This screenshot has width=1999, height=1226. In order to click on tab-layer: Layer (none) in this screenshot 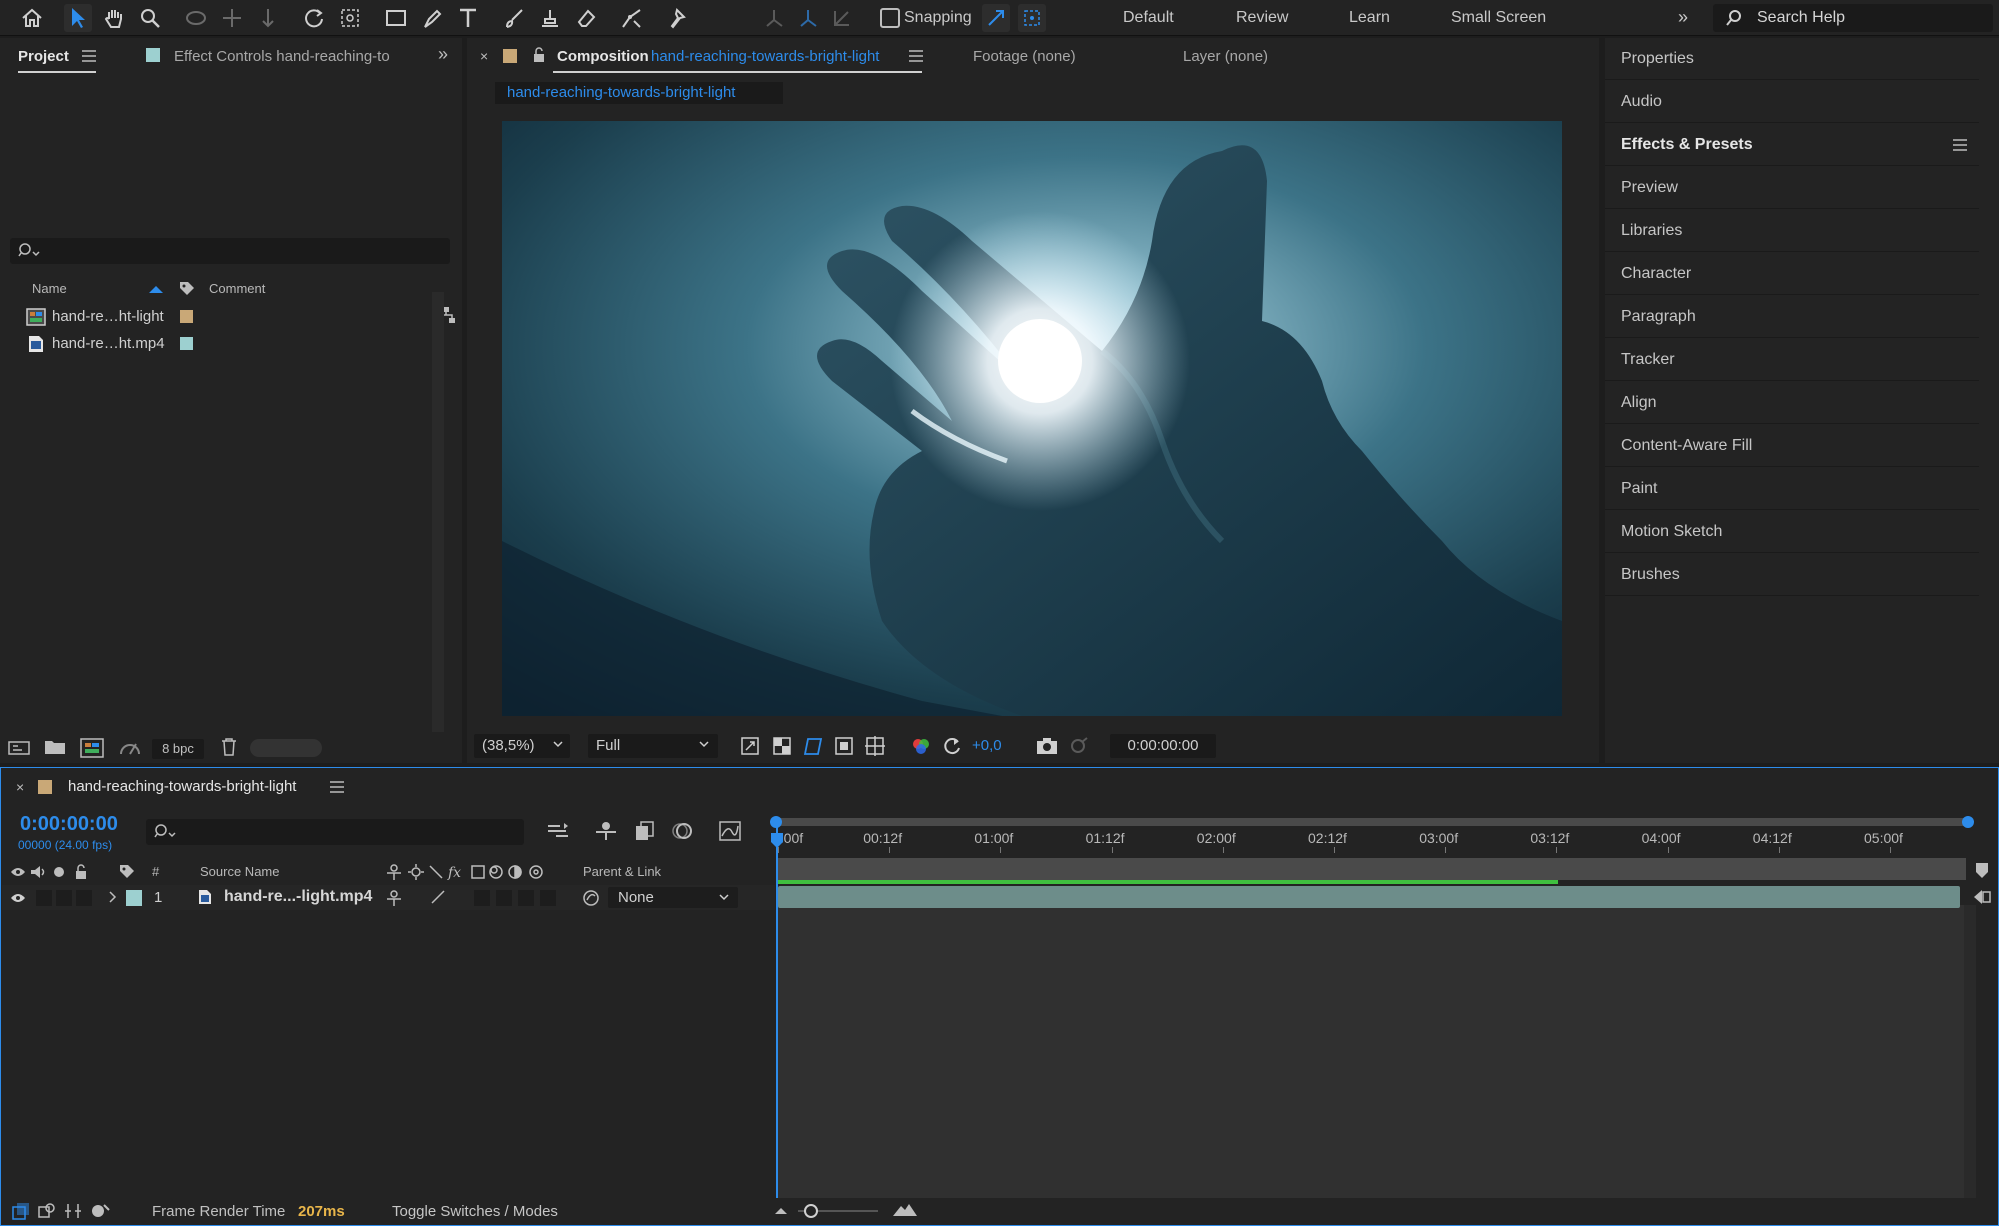, I will do `click(1225, 56)`.